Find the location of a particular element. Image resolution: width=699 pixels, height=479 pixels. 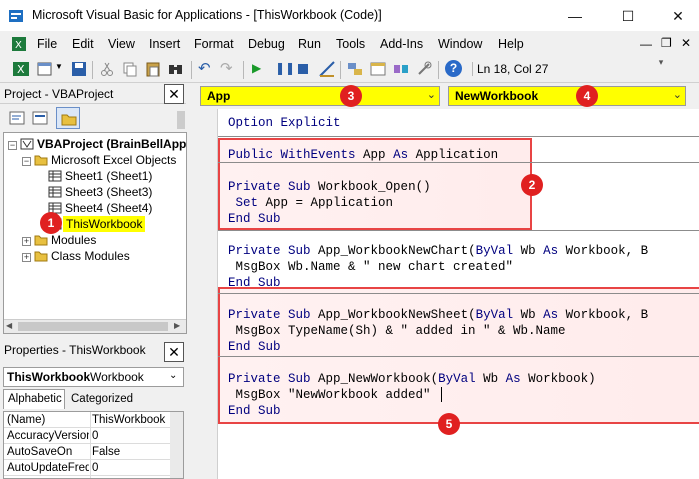

property-value: ThisWorkbook is located at coordinates (128, 420).